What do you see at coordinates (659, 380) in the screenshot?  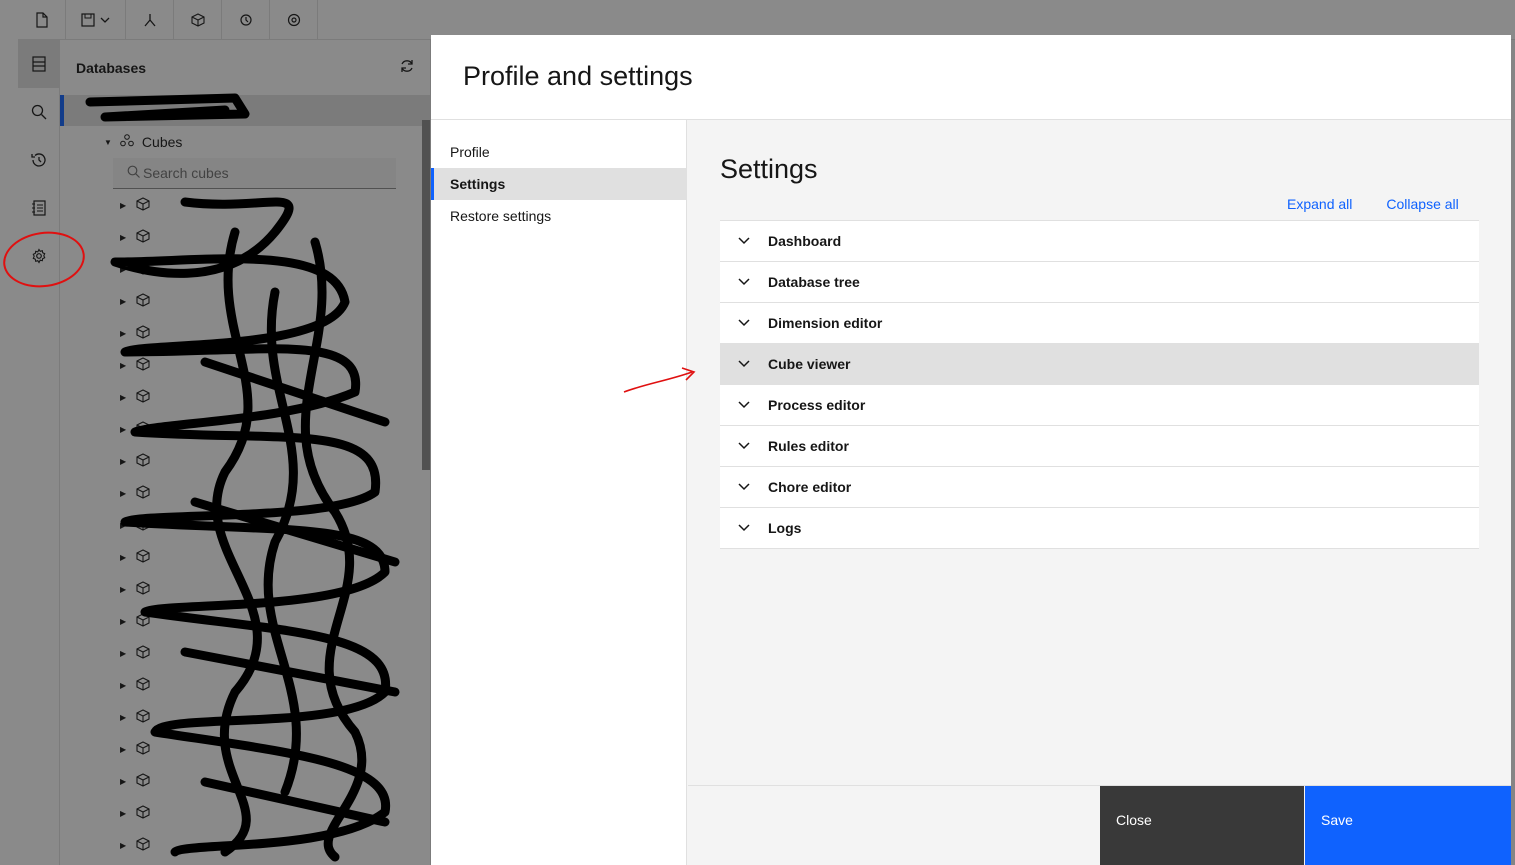 I see `annotation-arrow` at bounding box center [659, 380].